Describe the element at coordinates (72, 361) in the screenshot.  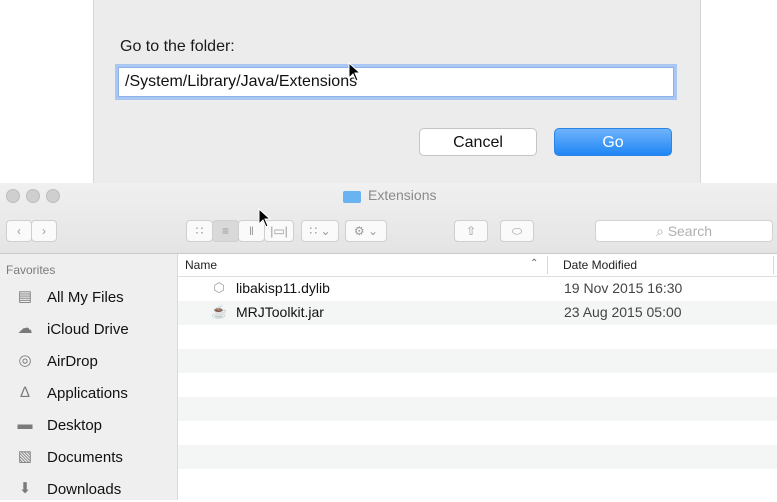
I see `sidebar-item-label: AirDrop` at that location.